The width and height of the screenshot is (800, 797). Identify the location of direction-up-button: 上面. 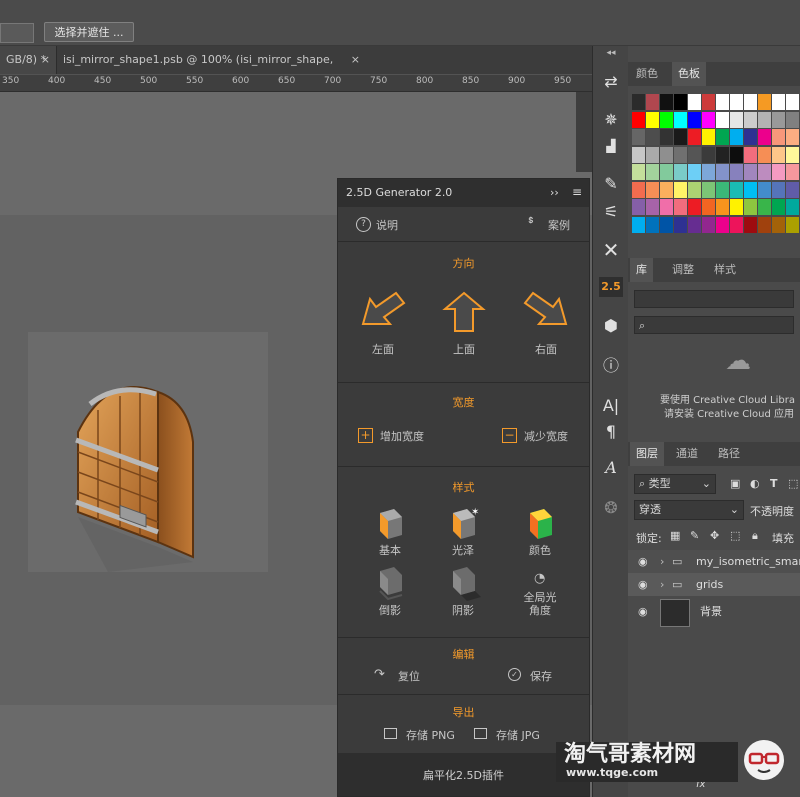
(464, 324).